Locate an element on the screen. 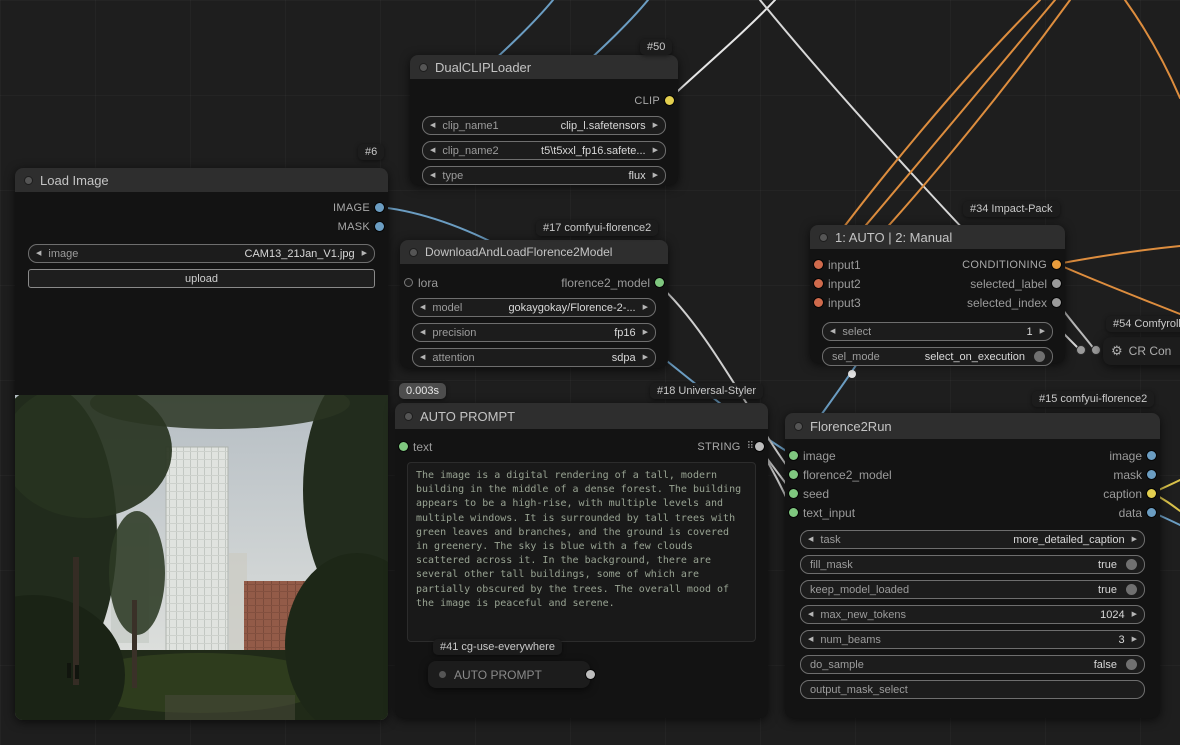 The height and width of the screenshot is (745, 1180). output-mask-select-text-widget: output_mask_select is located at coordinates (972, 689).